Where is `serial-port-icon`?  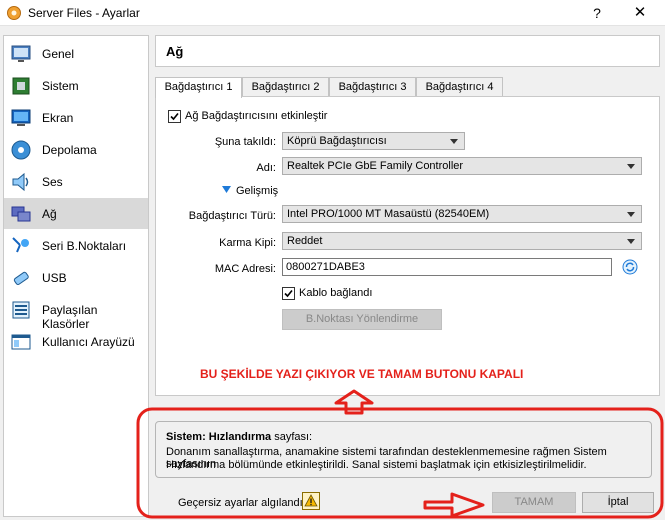 serial-port-icon is located at coordinates (20, 245).